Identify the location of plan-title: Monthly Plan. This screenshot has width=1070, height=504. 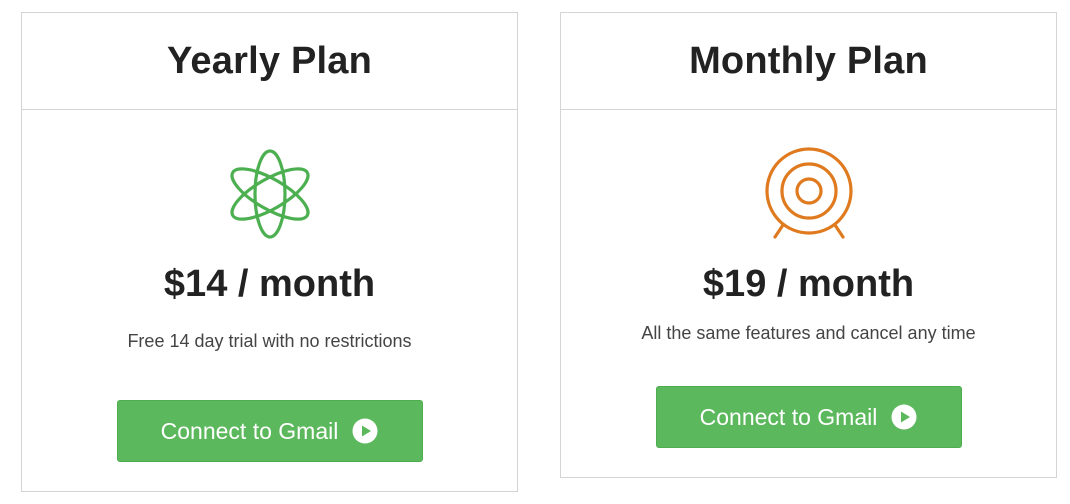
(808, 60).